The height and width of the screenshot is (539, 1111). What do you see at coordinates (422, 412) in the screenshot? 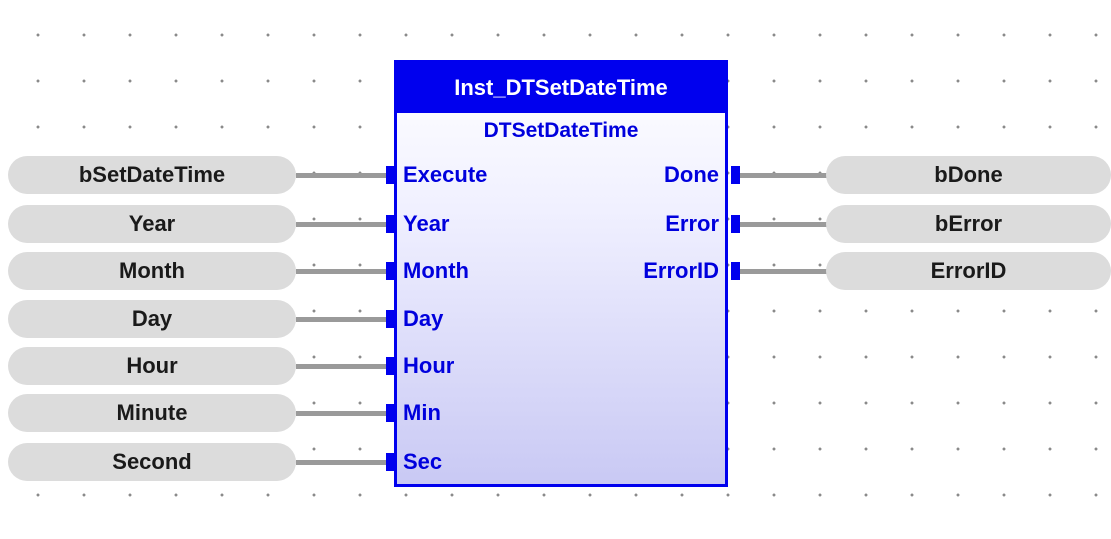
I see `port-input-min: Min` at bounding box center [422, 412].